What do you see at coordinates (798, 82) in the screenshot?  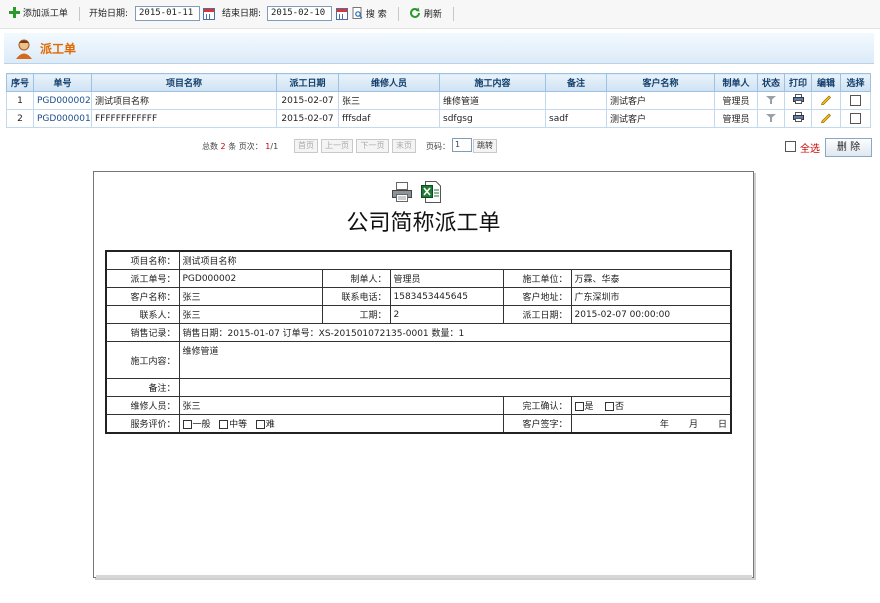 I see `column-header: 打印` at bounding box center [798, 82].